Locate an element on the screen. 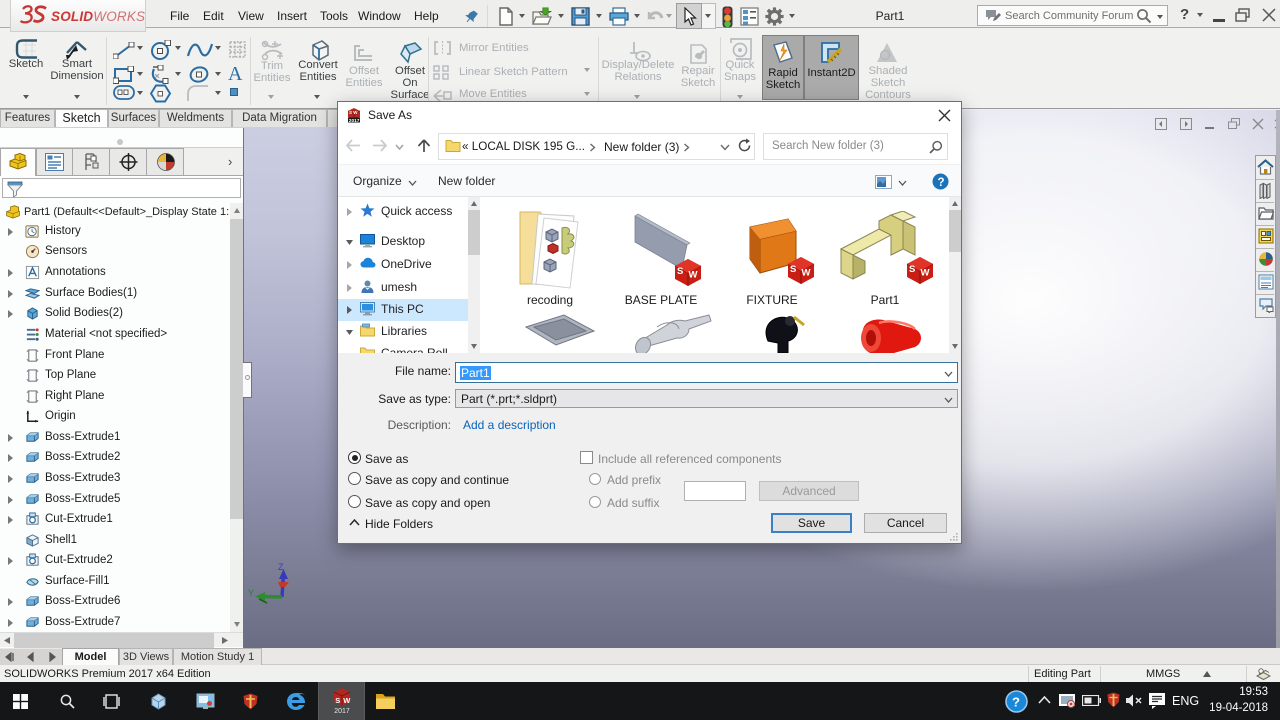  svg-text: 2017 is located at coordinates (354, 120).